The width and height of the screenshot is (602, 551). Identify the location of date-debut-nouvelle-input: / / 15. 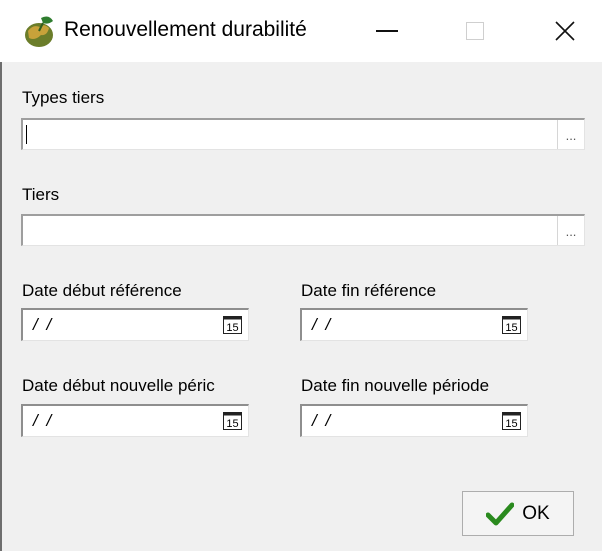
(135, 420).